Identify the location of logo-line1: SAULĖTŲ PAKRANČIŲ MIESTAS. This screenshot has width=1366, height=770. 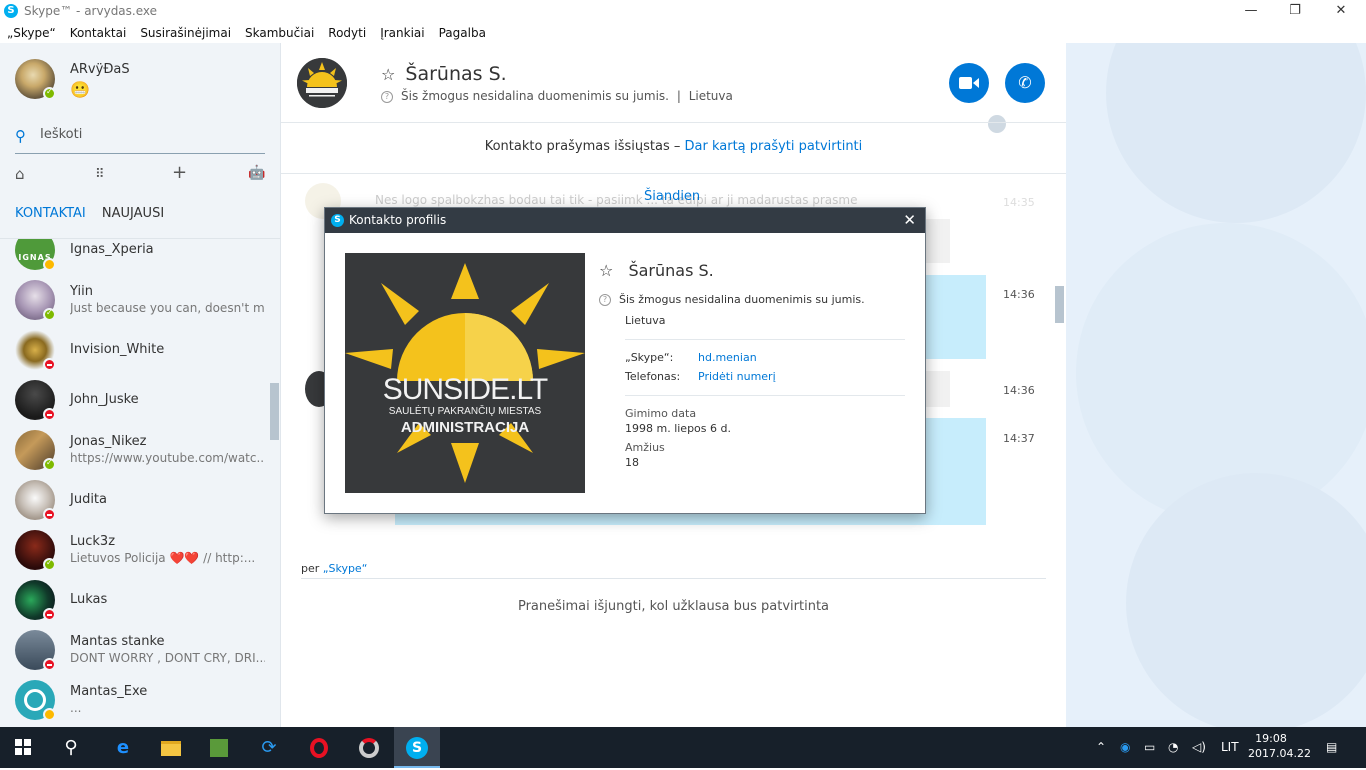
(465, 411).